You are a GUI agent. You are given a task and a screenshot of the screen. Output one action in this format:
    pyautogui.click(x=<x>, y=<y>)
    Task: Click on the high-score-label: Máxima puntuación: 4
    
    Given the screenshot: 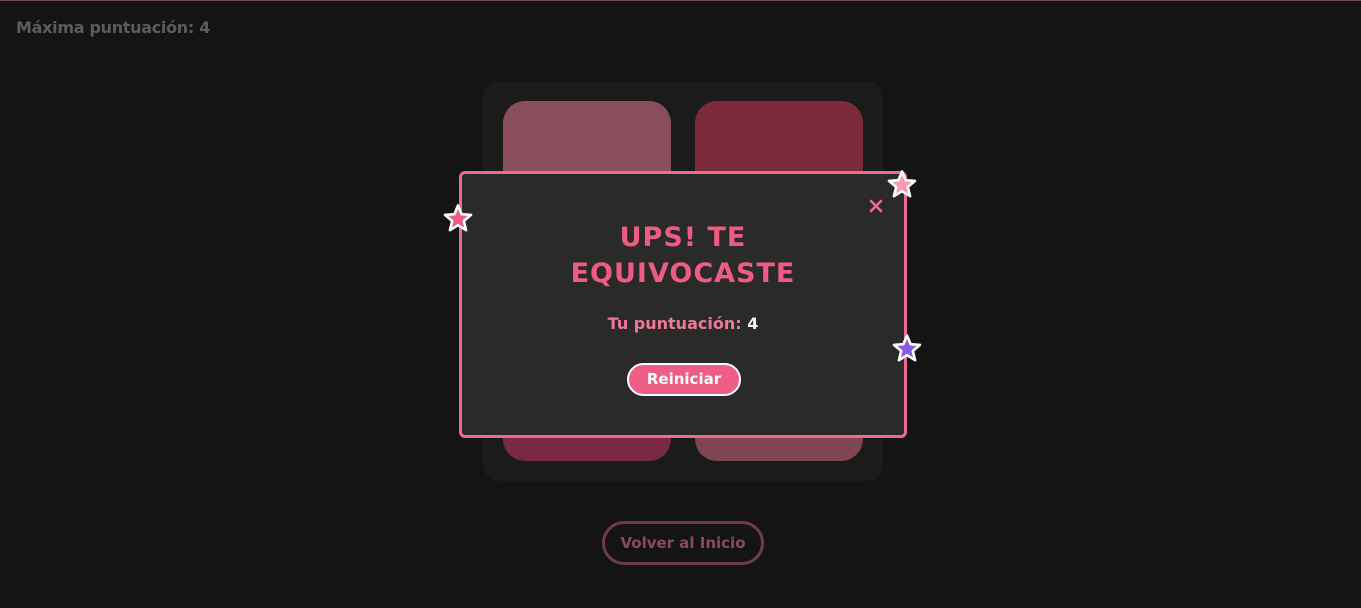 What is the action you would take?
    pyautogui.click(x=113, y=27)
    